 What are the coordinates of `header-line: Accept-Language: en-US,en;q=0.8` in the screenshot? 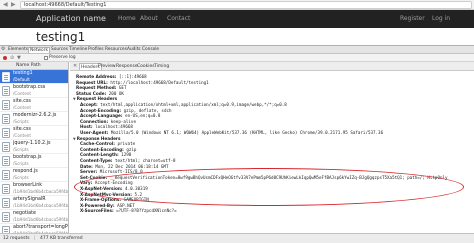 It's located at (120, 115).